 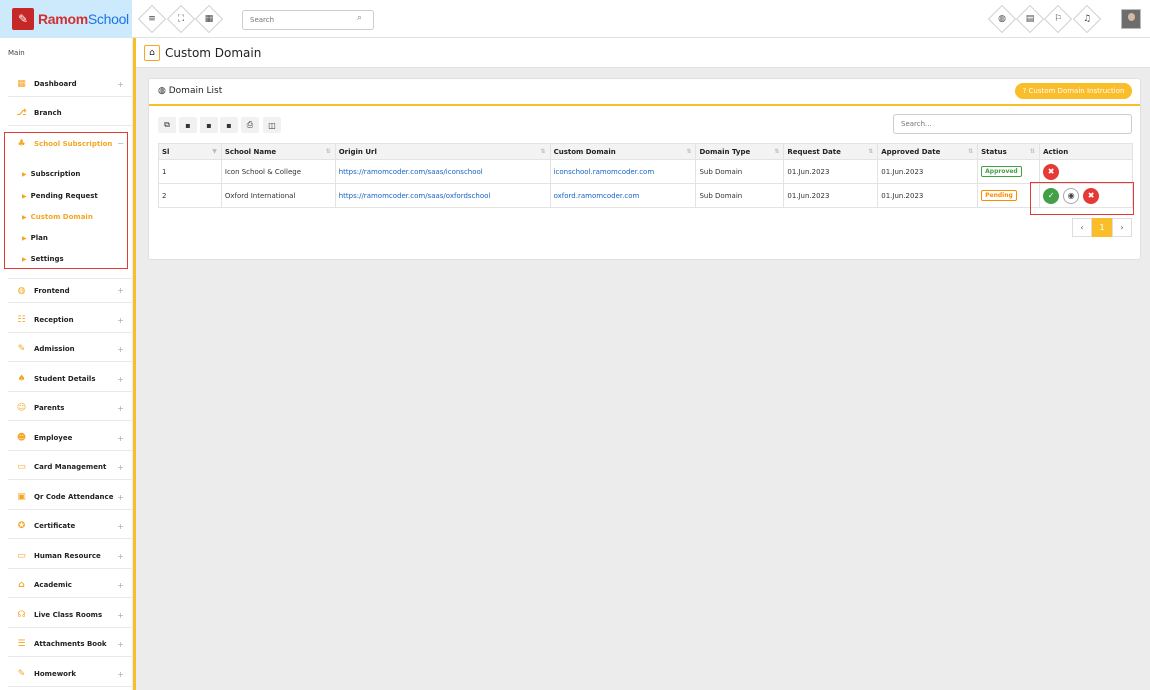 What do you see at coordinates (55, 84) in the screenshot?
I see `sidebar-item-label: Dashboard` at bounding box center [55, 84].